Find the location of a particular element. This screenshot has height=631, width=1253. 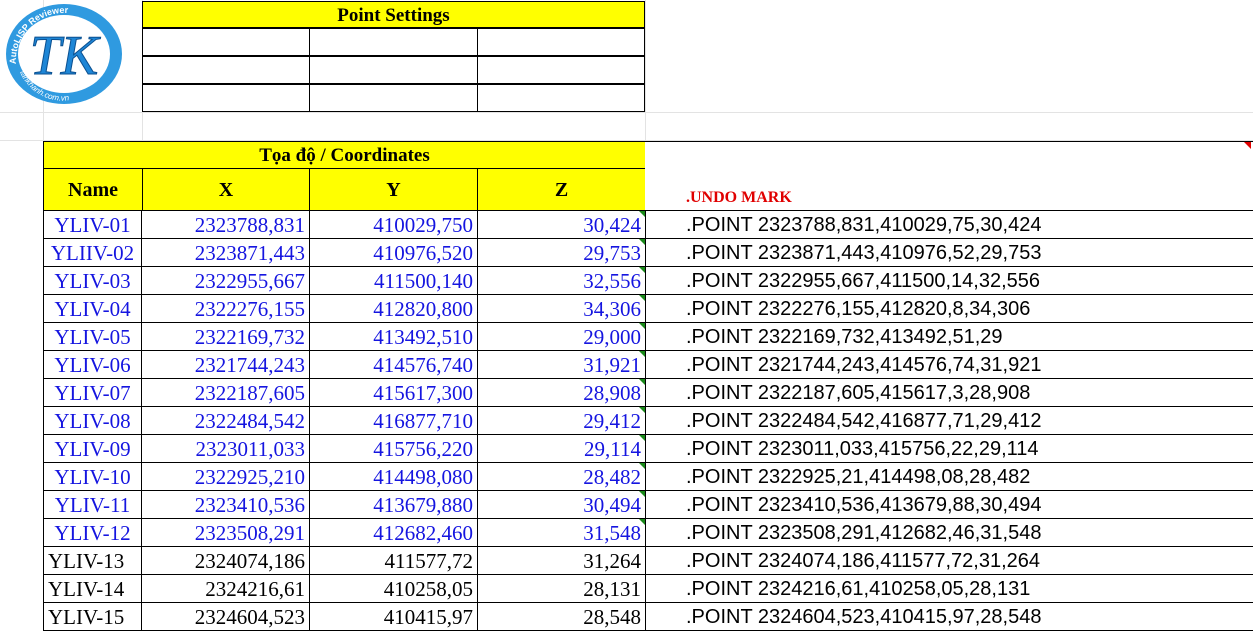

cell-command: .POINT 2324074,186,411577,72,31,264 is located at coordinates (949, 561).